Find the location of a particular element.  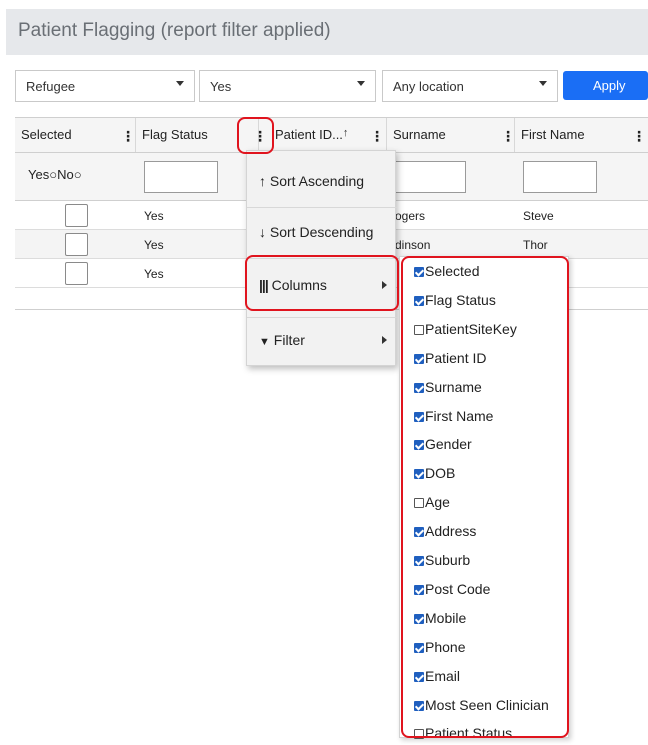

column-toggle-label: Phone is located at coordinates (445, 646).